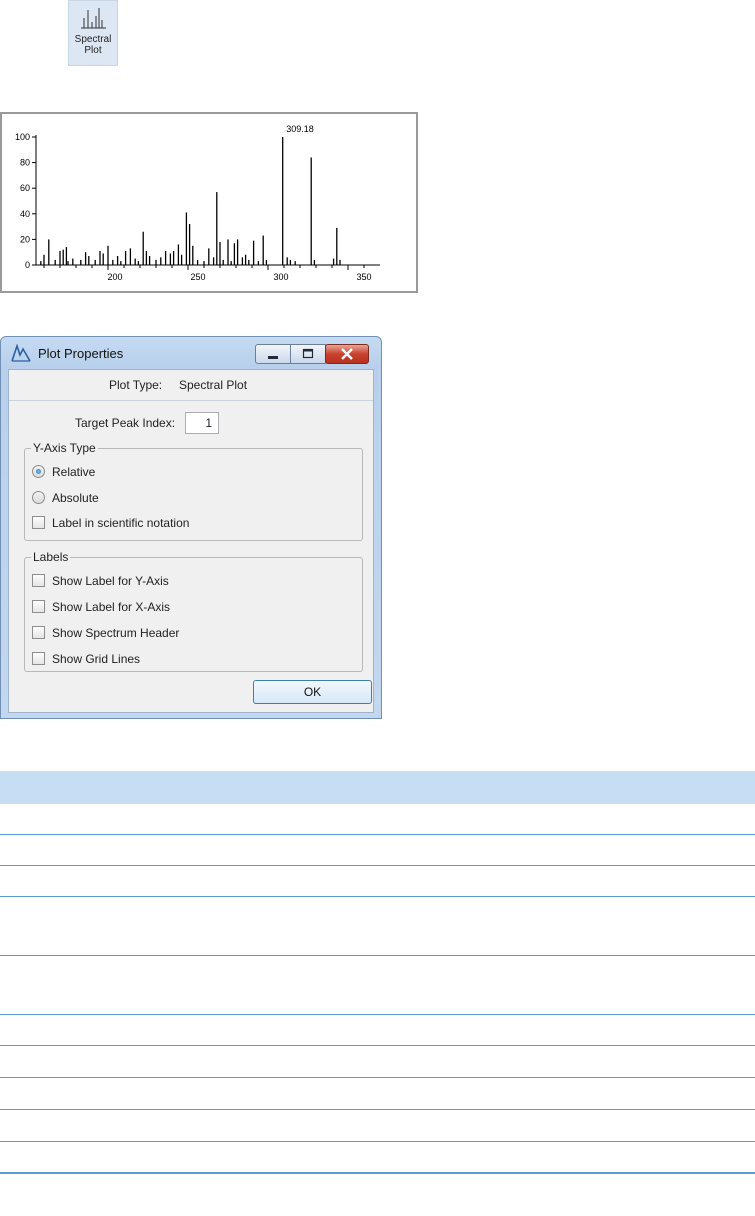  What do you see at coordinates (96, 659) in the screenshot?
I see `show-grid-lines-text: Show Grid Lines` at bounding box center [96, 659].